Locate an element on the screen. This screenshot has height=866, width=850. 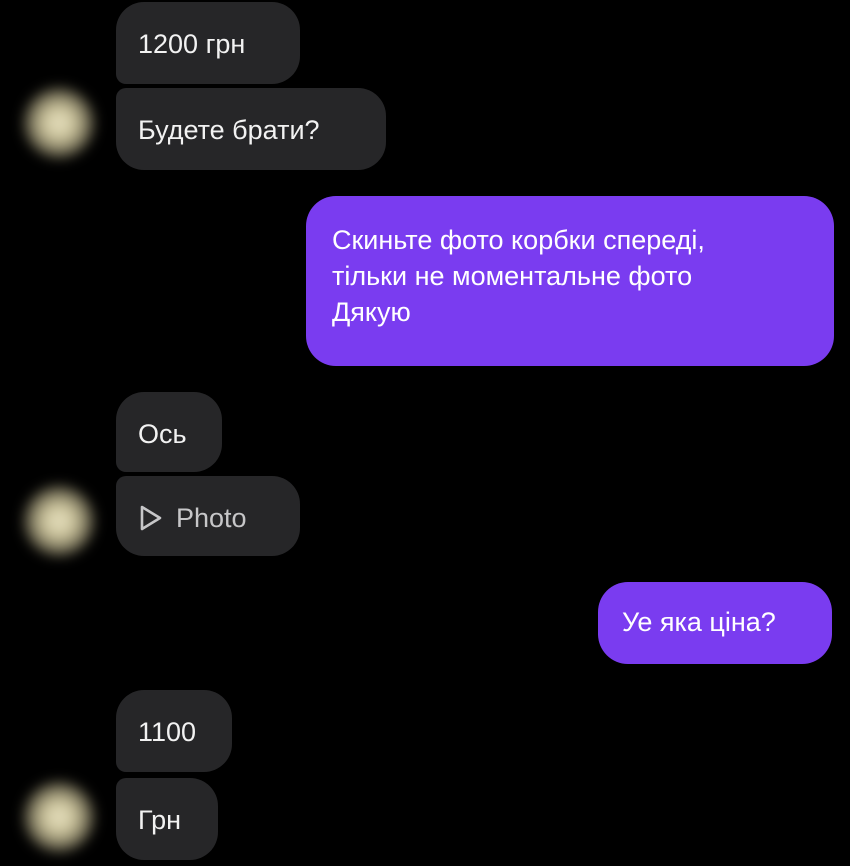
message-text: 1200 грн is located at coordinates (192, 44).